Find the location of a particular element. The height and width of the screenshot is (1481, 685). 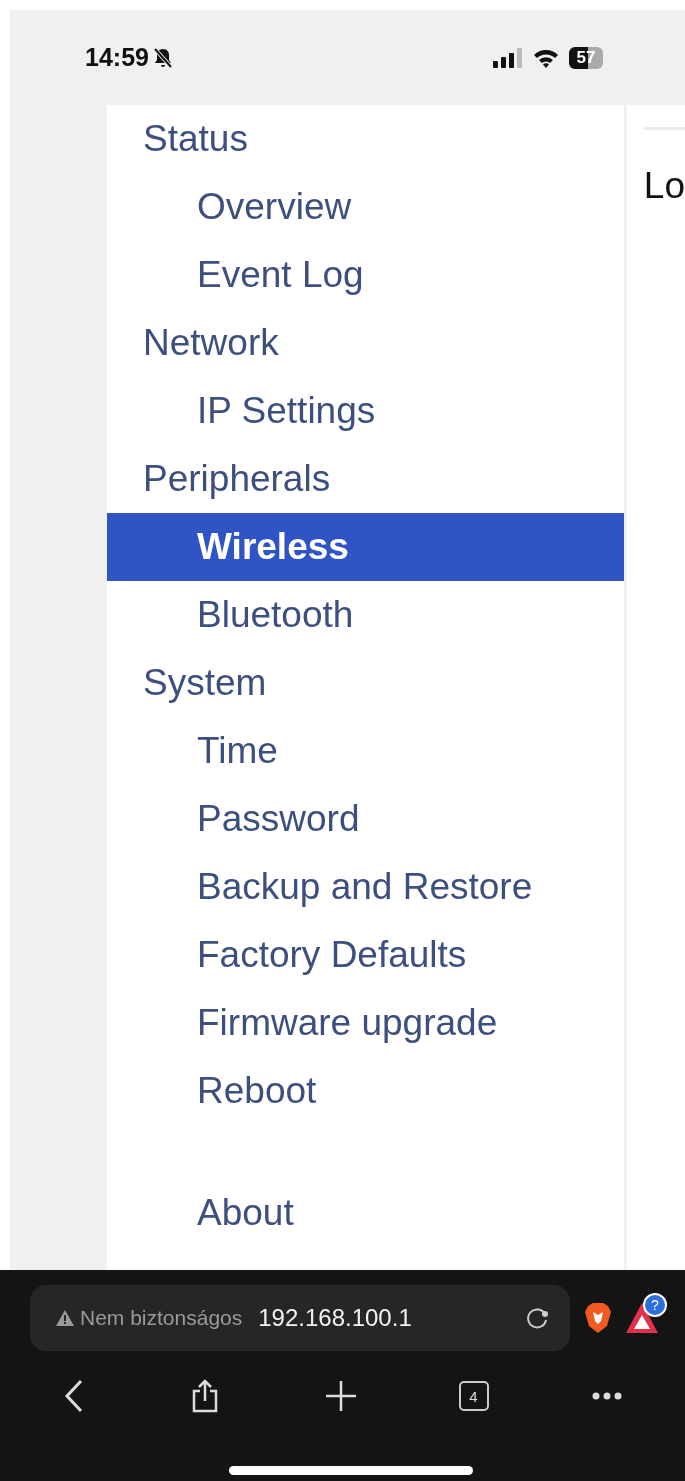

address-bar: Nem biztonságos 192.168.100.1 is located at coordinates (300, 1318).